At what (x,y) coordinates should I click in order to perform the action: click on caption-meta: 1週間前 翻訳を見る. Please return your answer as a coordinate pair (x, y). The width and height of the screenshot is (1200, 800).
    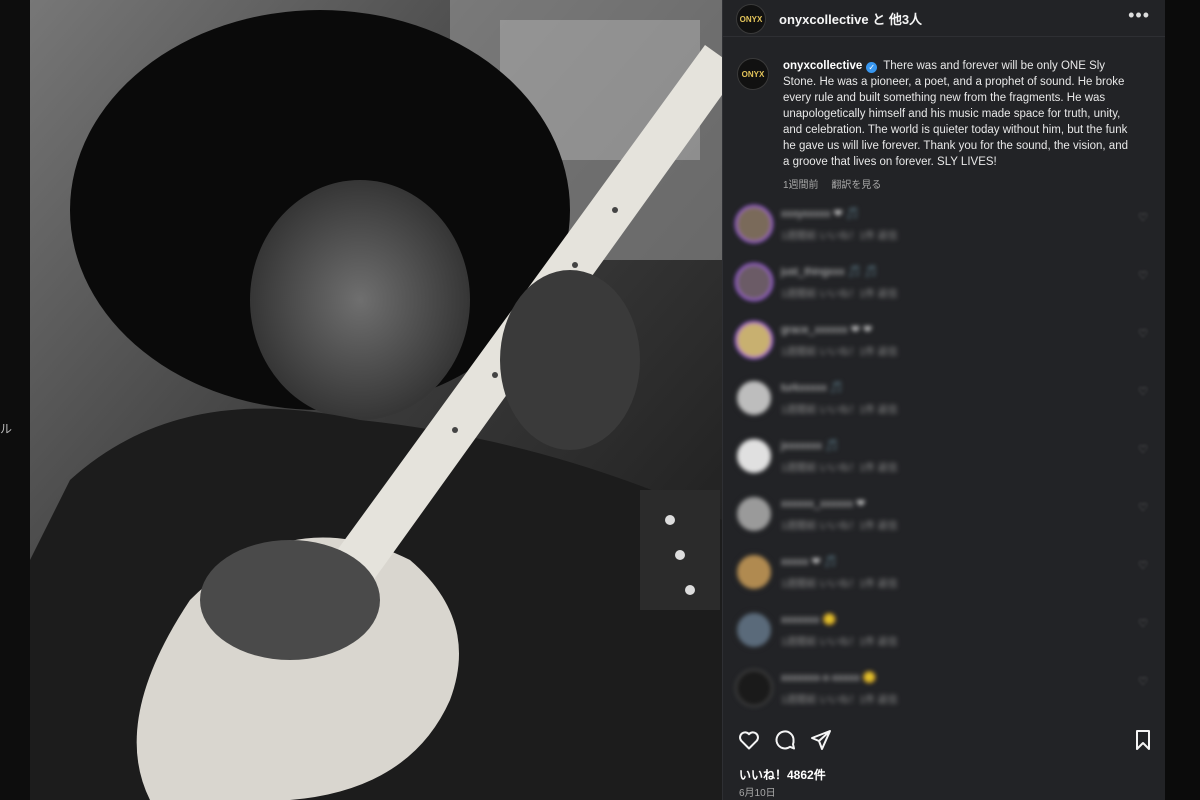
    Looking at the image, I should click on (837, 183).